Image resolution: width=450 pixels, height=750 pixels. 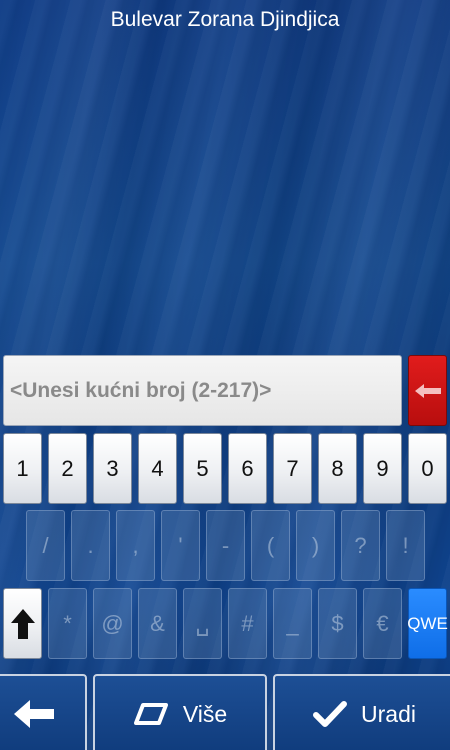 What do you see at coordinates (202, 468) in the screenshot?
I see `key-5: 5` at bounding box center [202, 468].